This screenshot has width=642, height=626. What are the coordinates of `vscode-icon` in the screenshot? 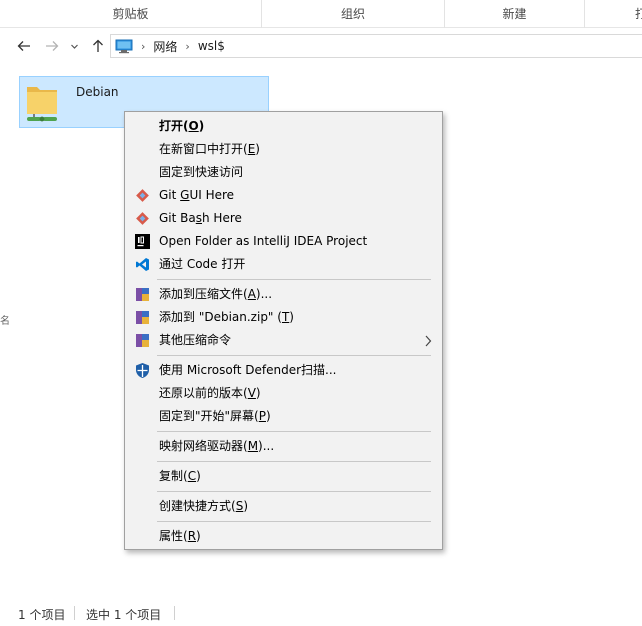 It's located at (142, 264).